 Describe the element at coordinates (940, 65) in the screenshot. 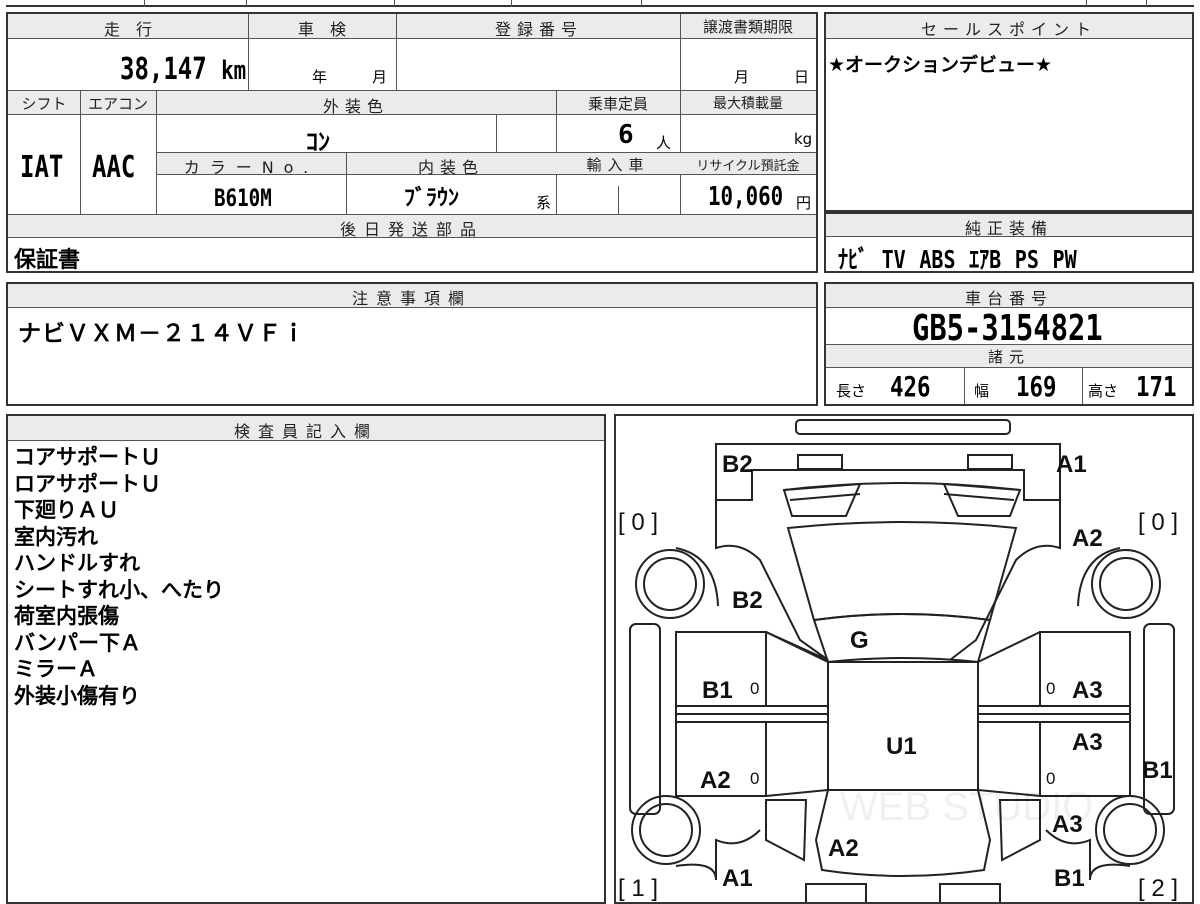

I see `sales-point-value: ★オークションデビュー★` at that location.